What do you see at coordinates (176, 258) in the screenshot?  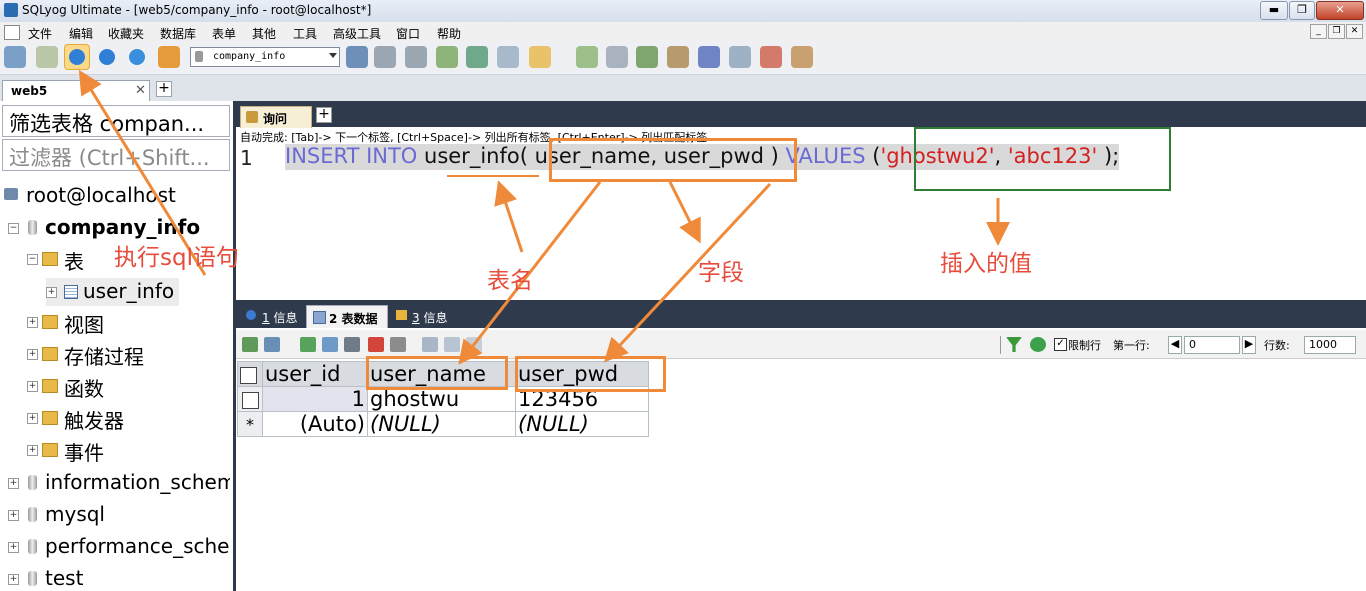 I see `annotation-execute-sql: 执行sql语句` at bounding box center [176, 258].